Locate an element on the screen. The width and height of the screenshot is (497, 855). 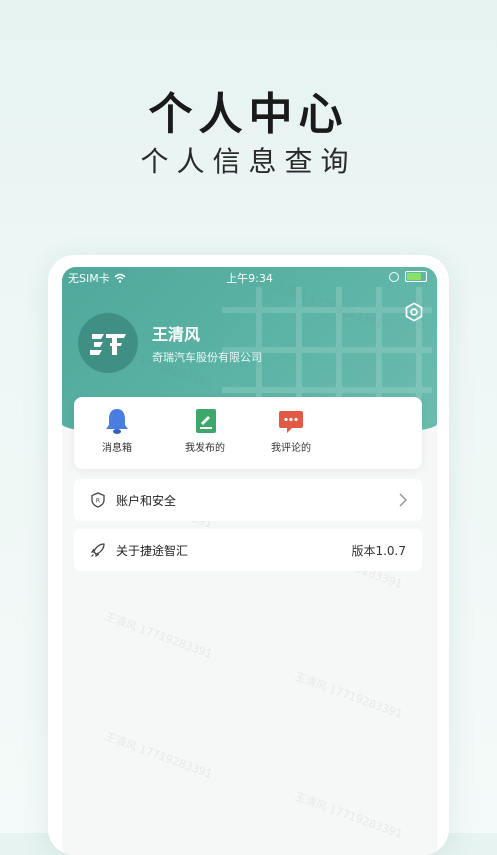
bell-icon is located at coordinates (117, 421).